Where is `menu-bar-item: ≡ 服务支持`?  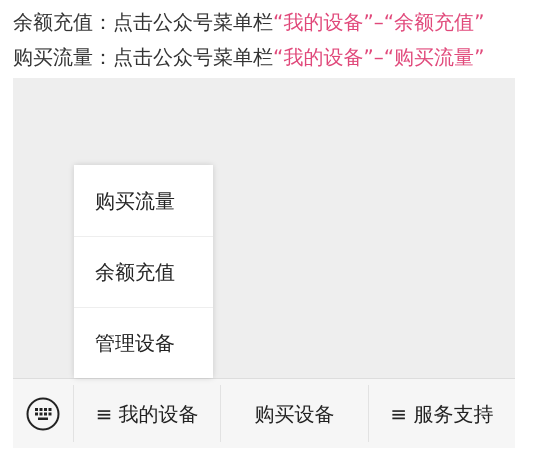
menu-bar-item: ≡ 服务支持 is located at coordinates (442, 413).